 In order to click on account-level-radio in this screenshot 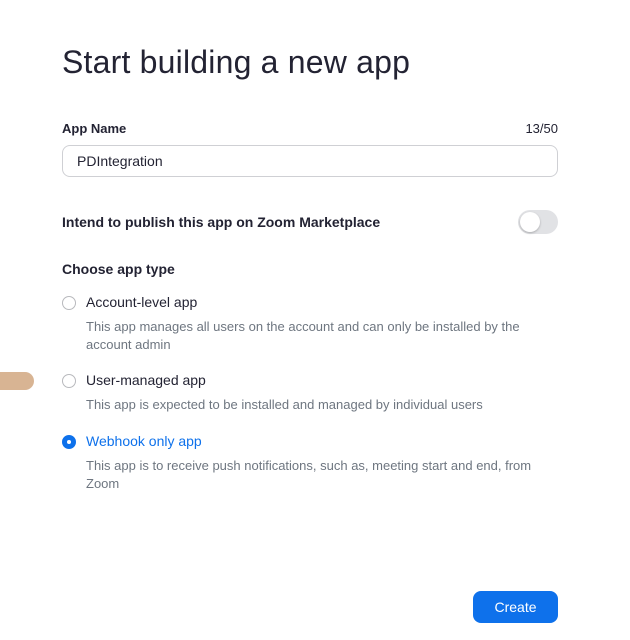, I will do `click(69, 303)`.